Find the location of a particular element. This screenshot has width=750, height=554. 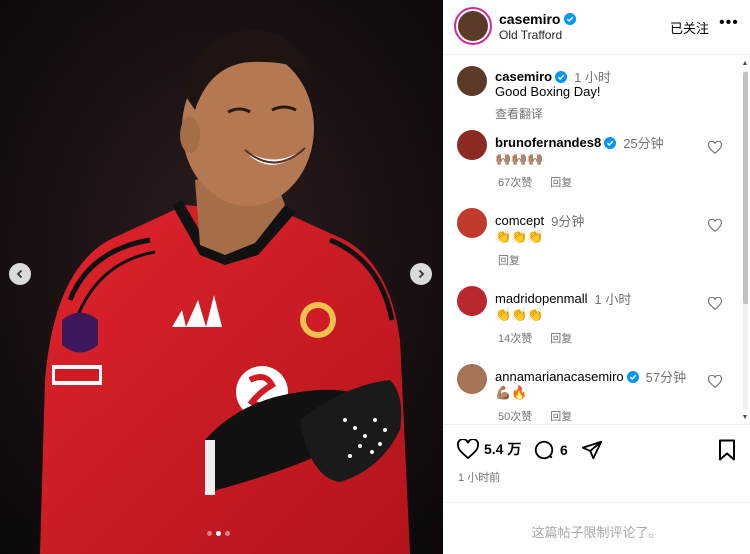

next-image-button is located at coordinates (421, 274).